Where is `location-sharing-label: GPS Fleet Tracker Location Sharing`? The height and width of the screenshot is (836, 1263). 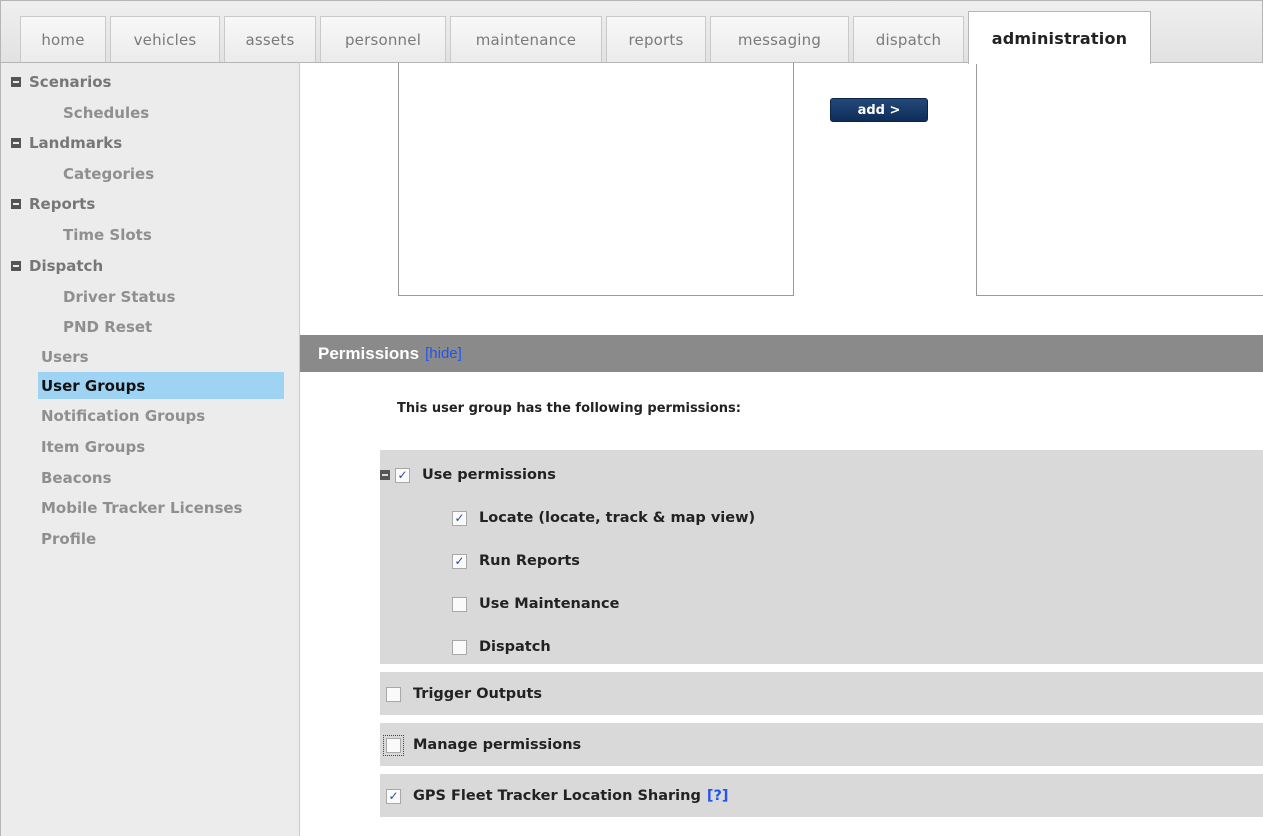 location-sharing-label: GPS Fleet Tracker Location Sharing is located at coordinates (557, 796).